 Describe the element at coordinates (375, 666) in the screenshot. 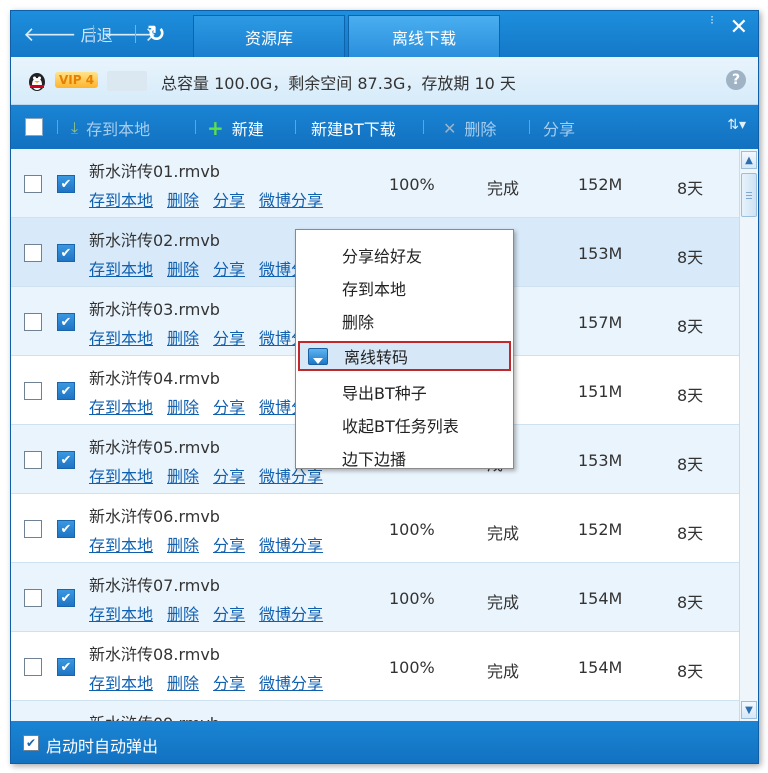

I see `task-row: ✔ 新水浒传08.rmvb 存到本地 删除 分享 微博分享 100% 完成 154M 8天` at that location.